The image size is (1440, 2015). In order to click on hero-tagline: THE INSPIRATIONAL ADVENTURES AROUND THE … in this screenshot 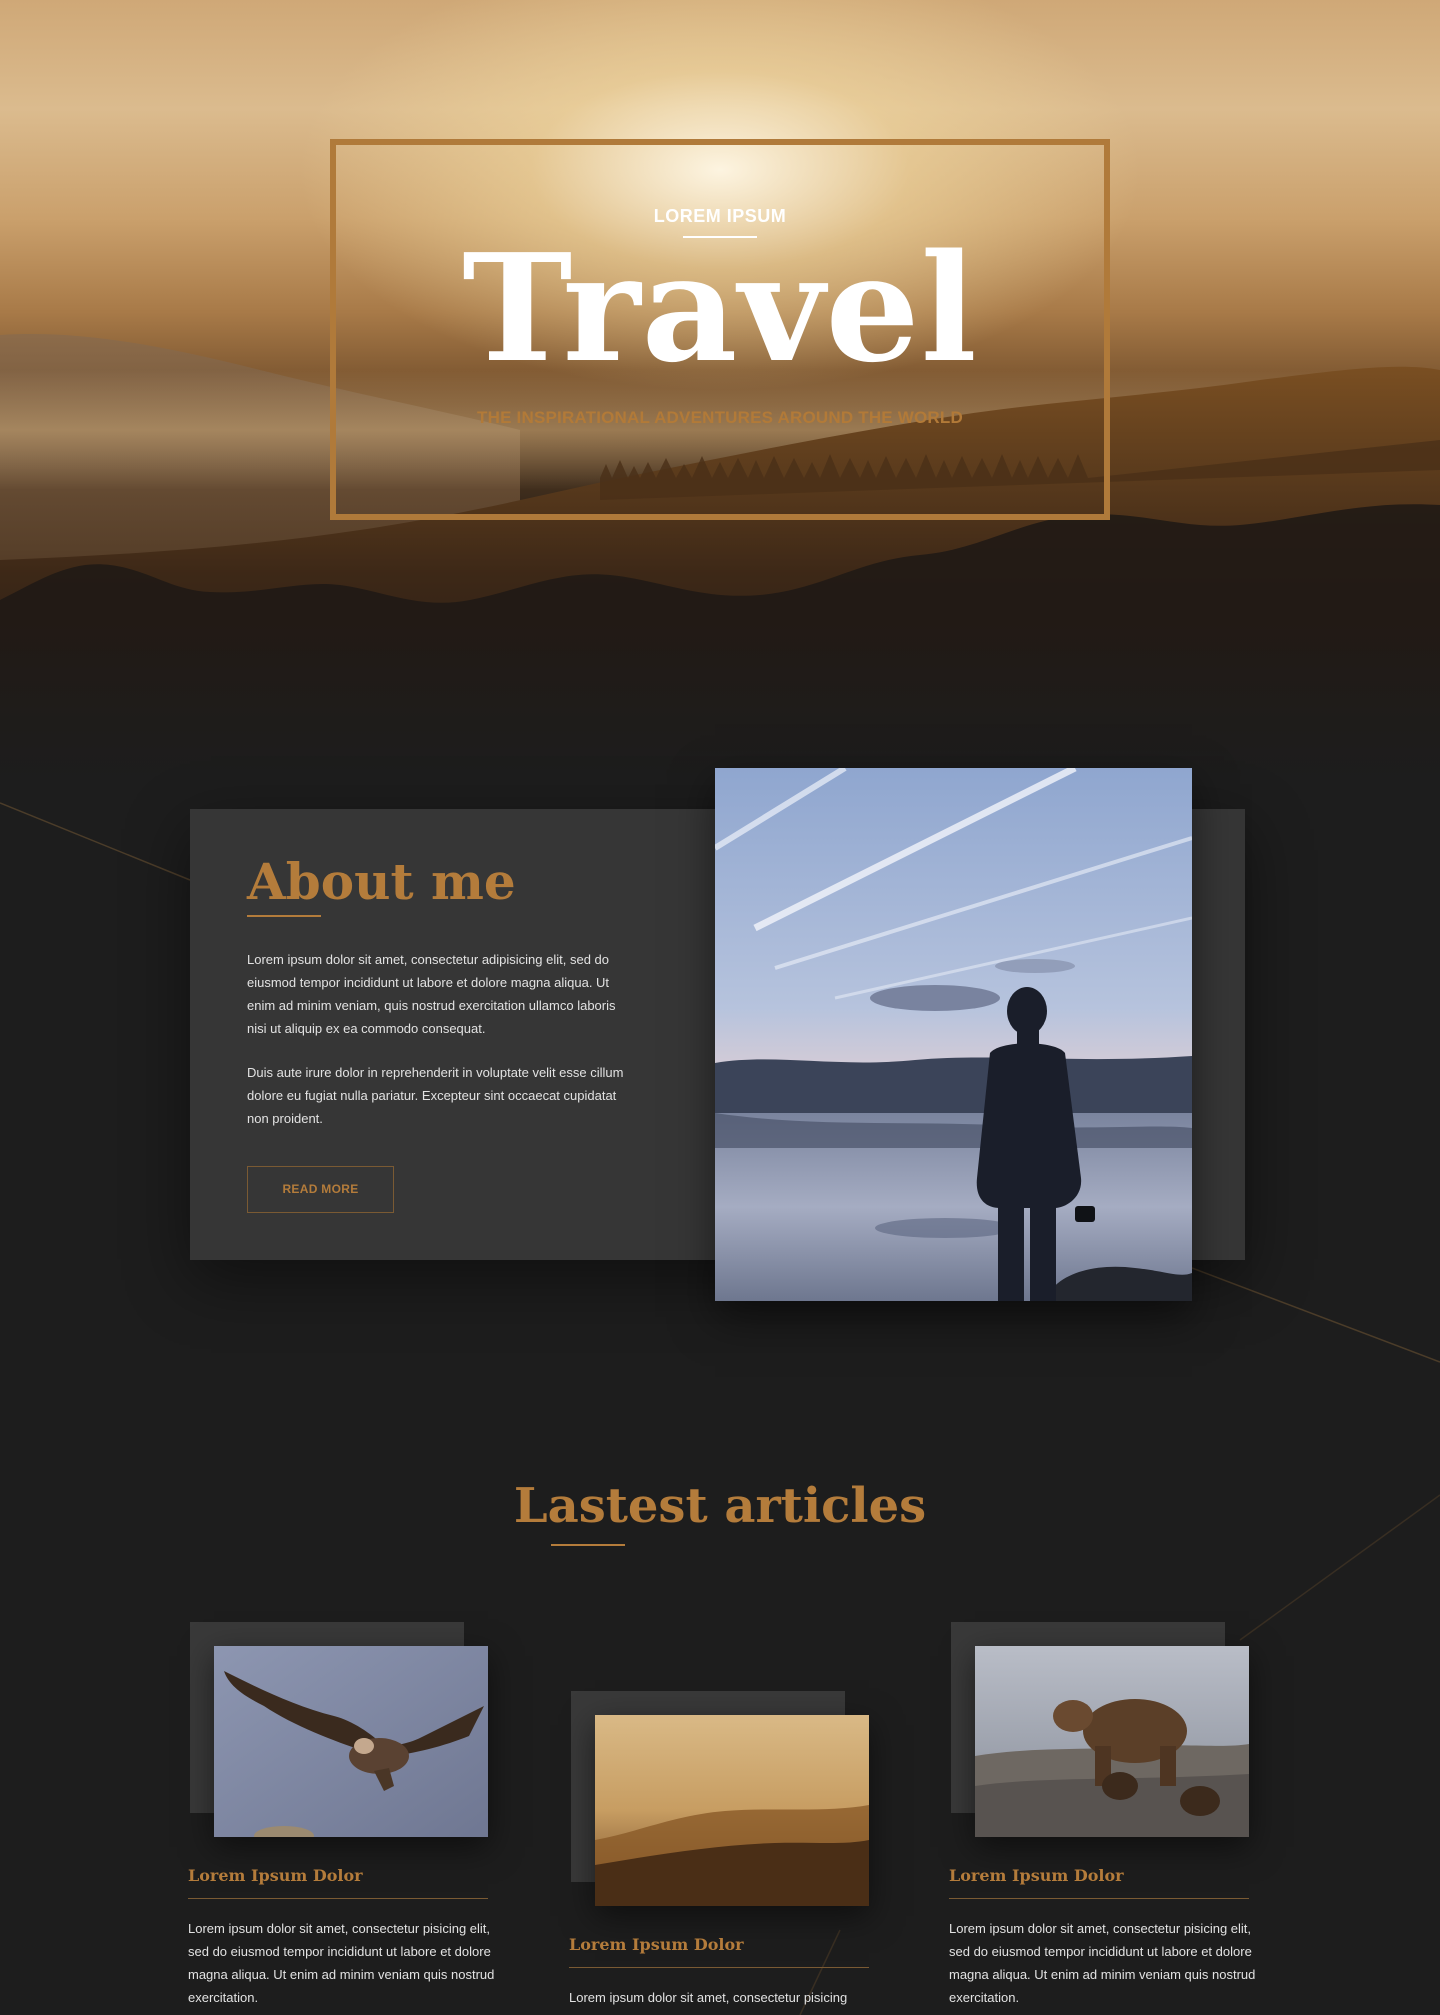, I will do `click(720, 417)`.